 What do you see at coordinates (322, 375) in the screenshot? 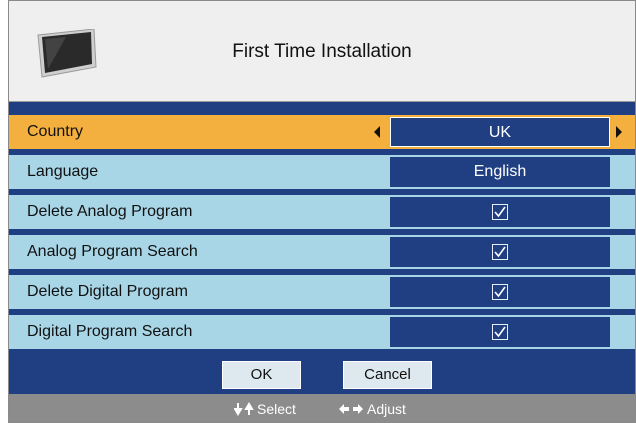
I see `dialog-buttons: OK Cancel` at bounding box center [322, 375].